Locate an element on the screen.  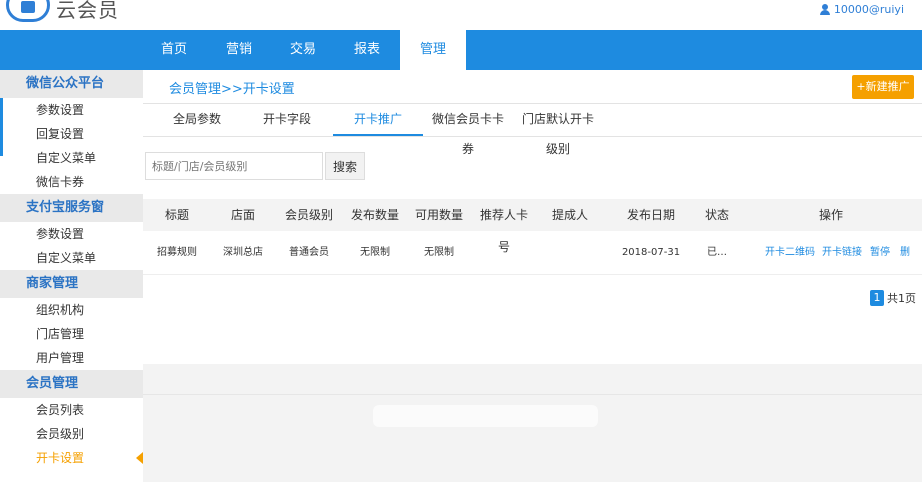
col-title: 标题 is located at coordinates (176, 215).